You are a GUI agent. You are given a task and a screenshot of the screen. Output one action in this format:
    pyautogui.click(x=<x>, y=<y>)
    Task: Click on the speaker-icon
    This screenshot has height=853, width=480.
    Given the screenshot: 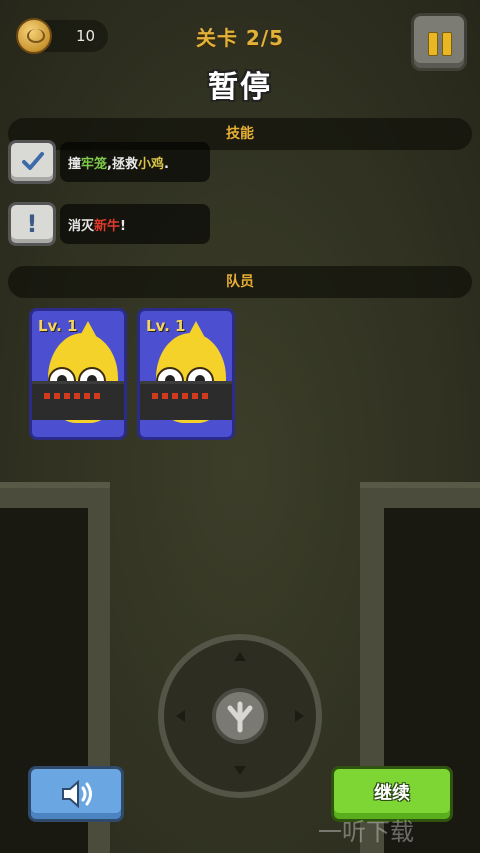 What is the action you would take?
    pyautogui.click(x=77, y=794)
    